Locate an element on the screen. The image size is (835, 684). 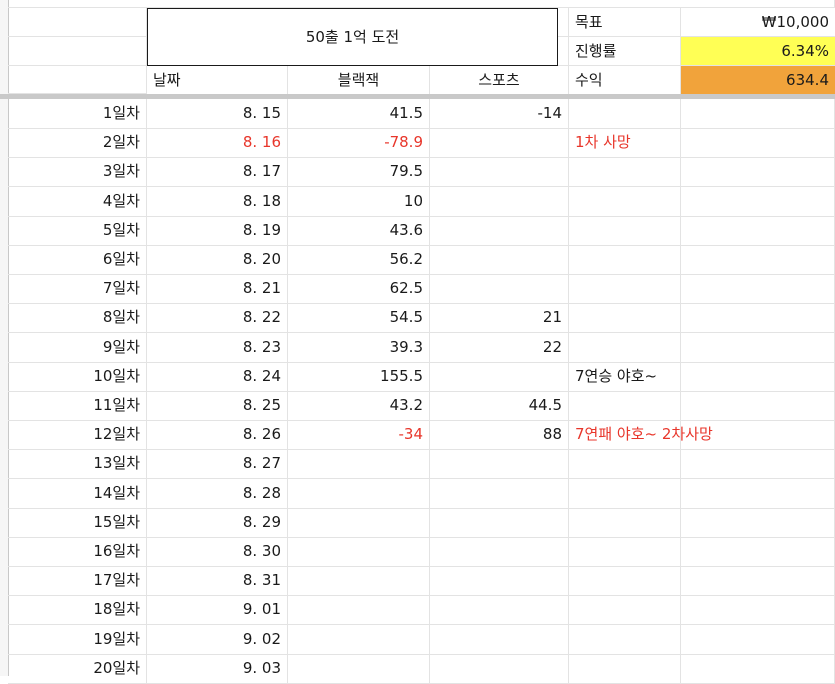
date-cell: 8. 20 is located at coordinates (217, 259).